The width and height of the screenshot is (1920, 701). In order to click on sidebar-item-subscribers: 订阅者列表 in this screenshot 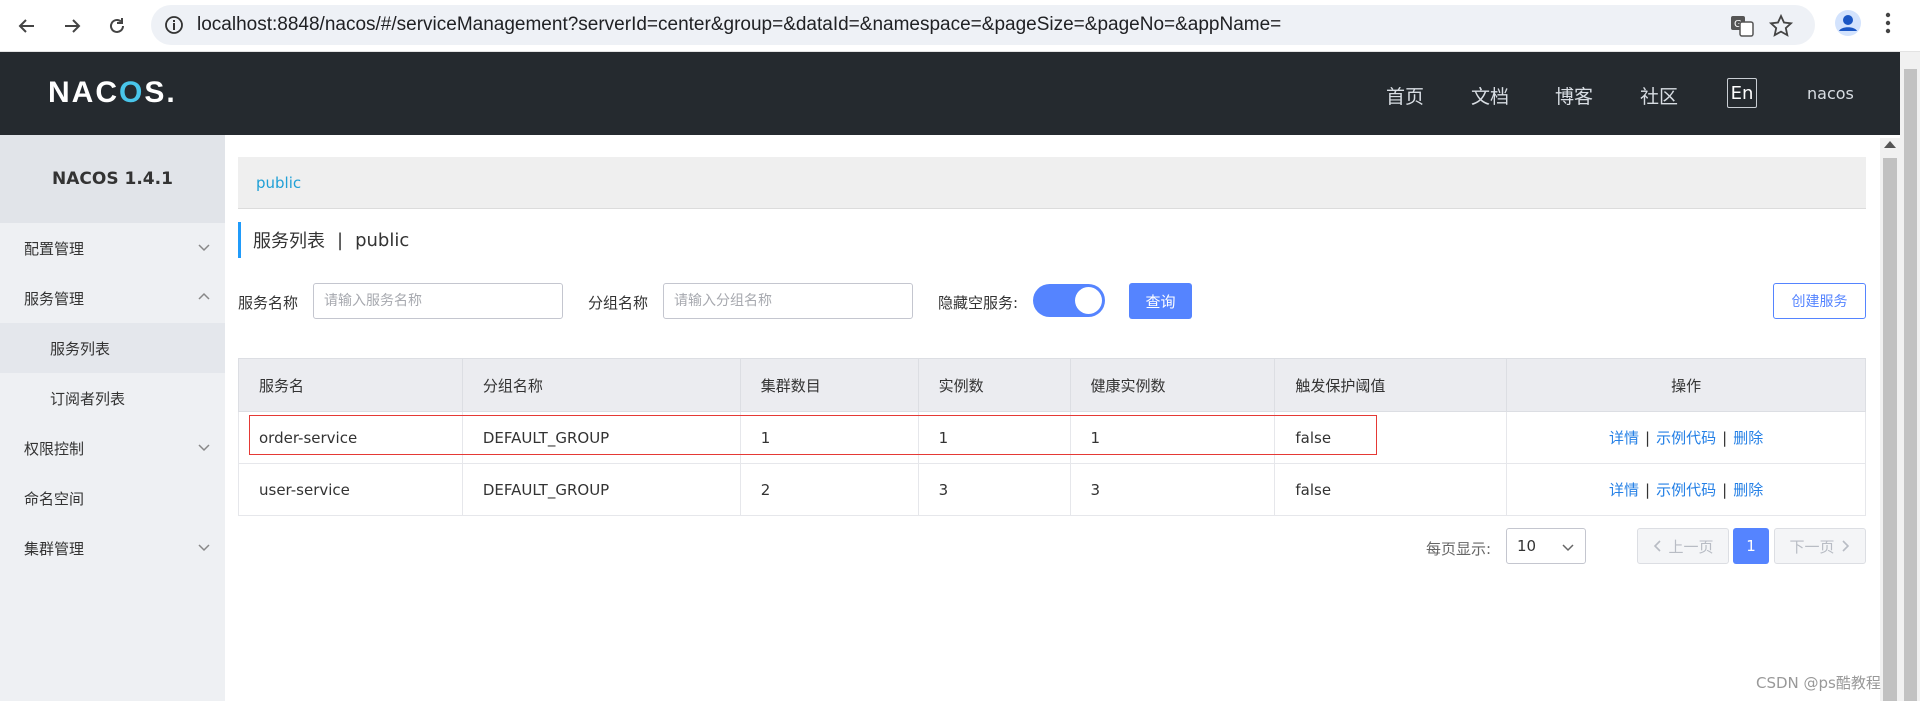, I will do `click(112, 398)`.